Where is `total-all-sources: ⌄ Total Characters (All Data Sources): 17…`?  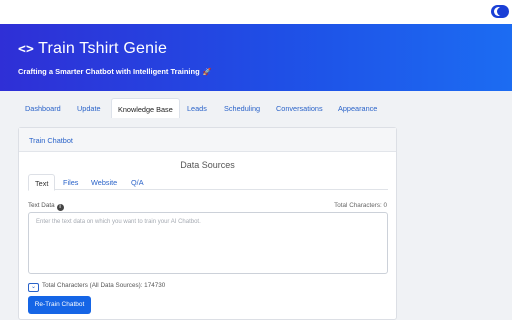 total-all-sources: ⌄ Total Characters (All Data Sources): 17… is located at coordinates (96, 287).